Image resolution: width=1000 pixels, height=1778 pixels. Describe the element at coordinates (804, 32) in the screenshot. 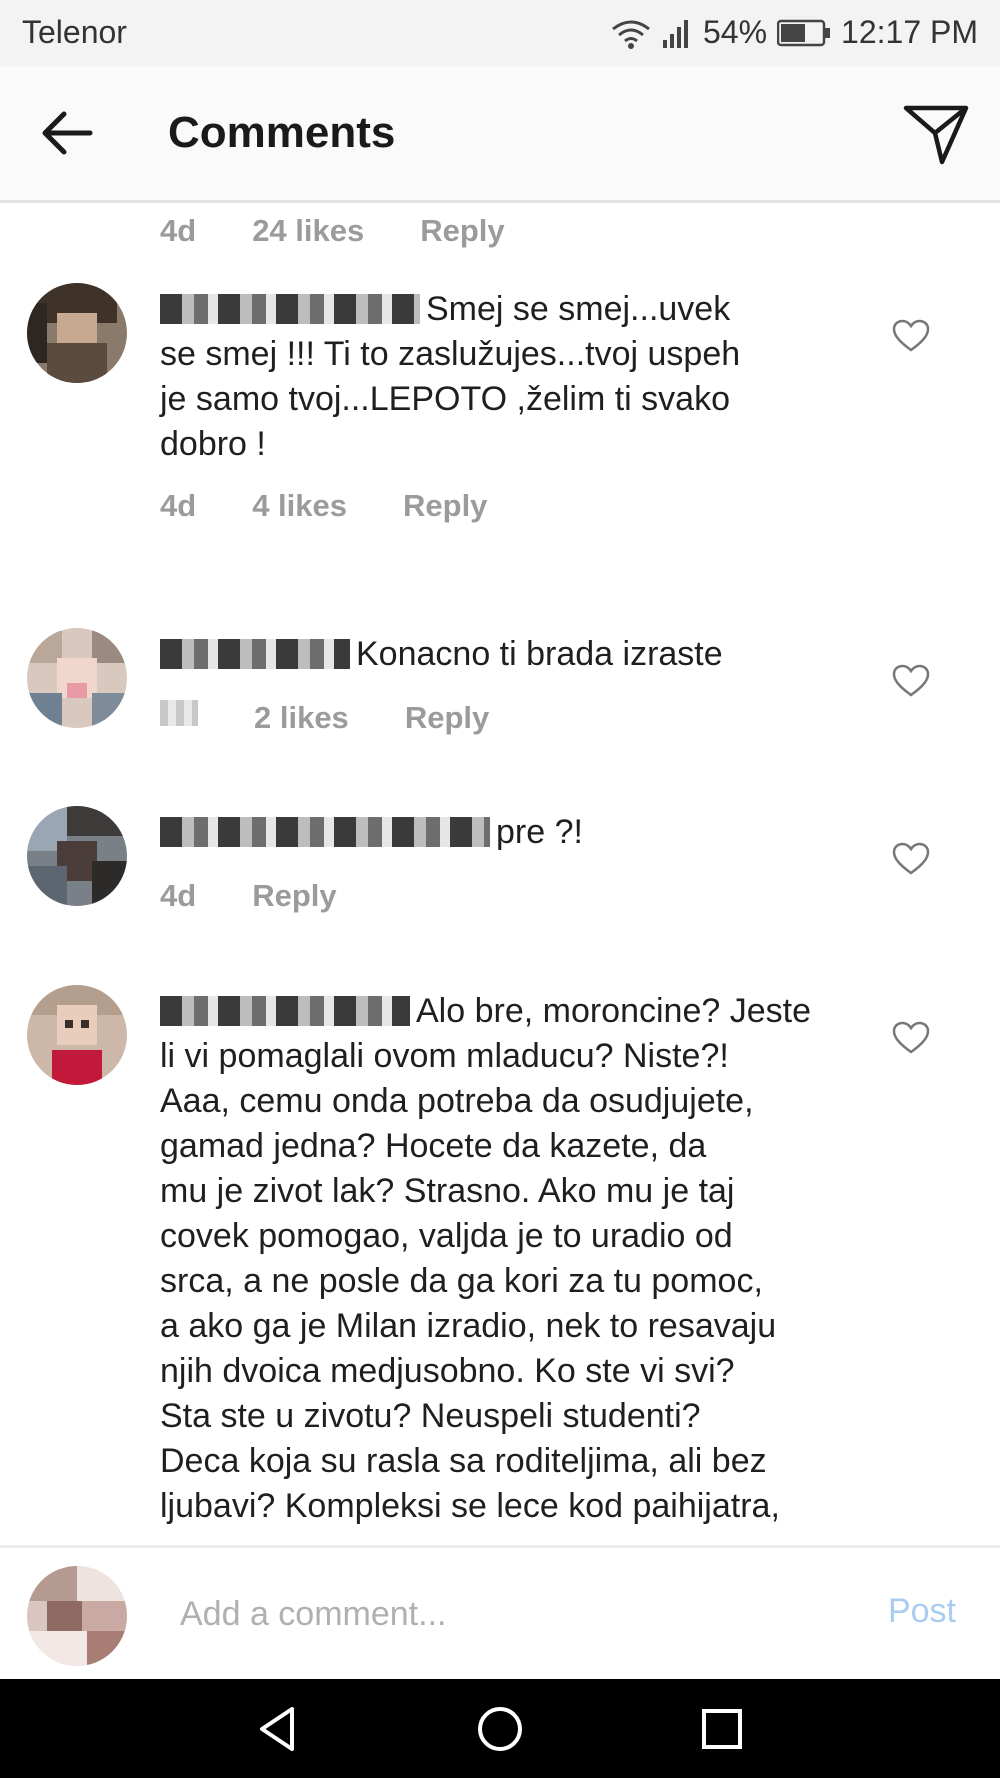

I see `battery-icon` at that location.